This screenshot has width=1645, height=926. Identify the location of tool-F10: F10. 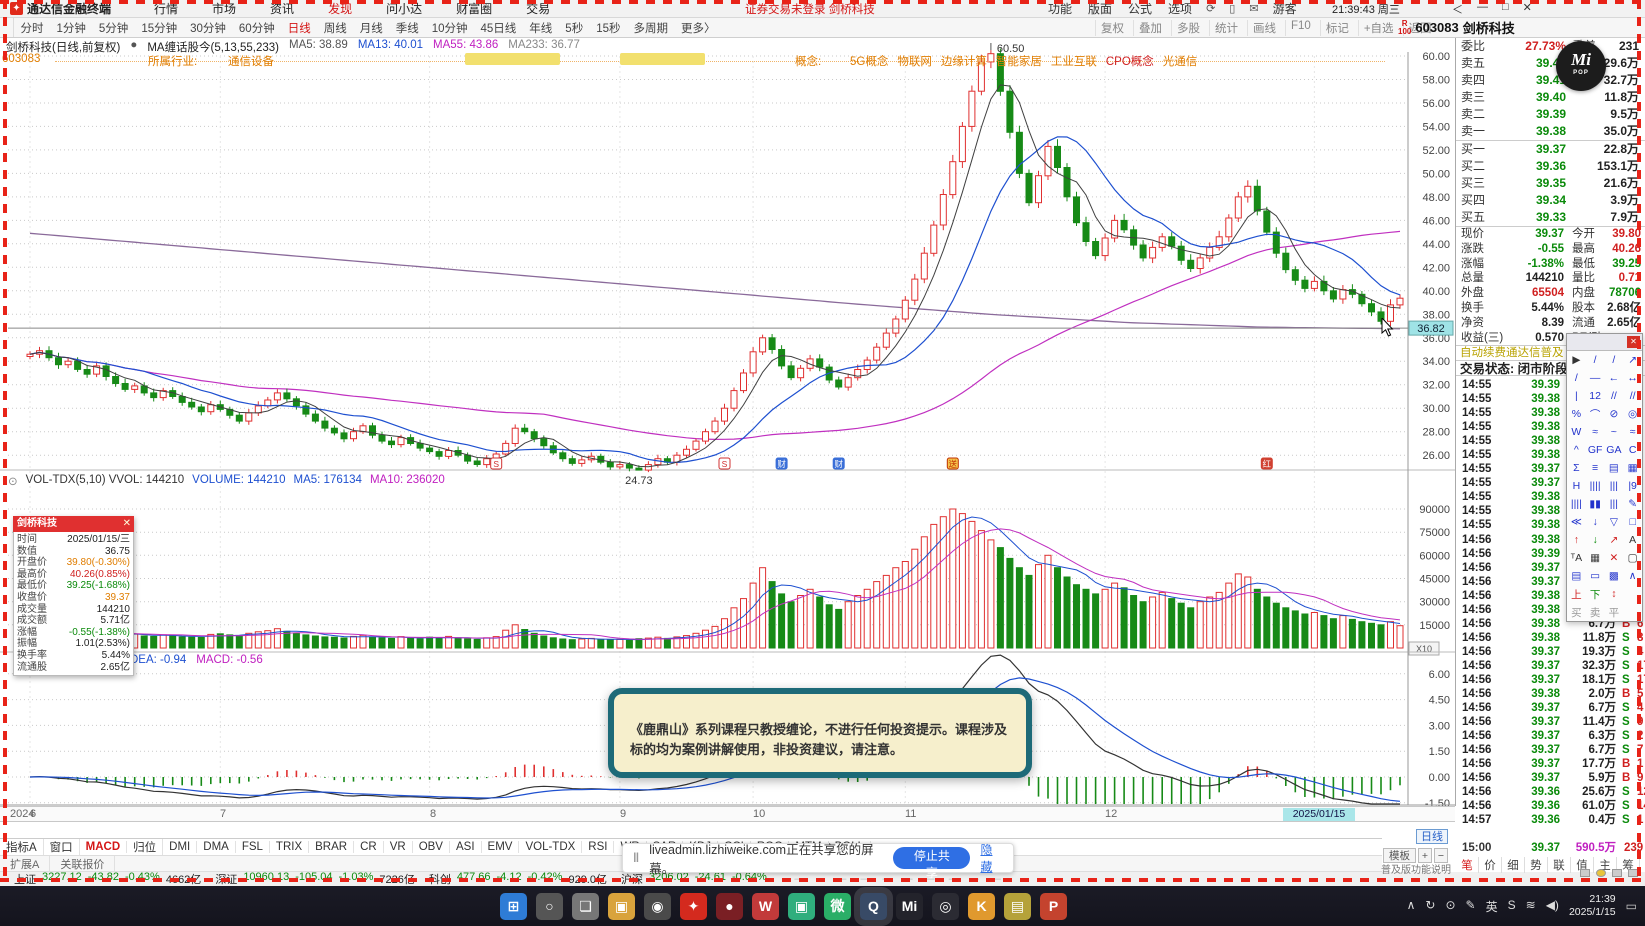
(1300, 27).